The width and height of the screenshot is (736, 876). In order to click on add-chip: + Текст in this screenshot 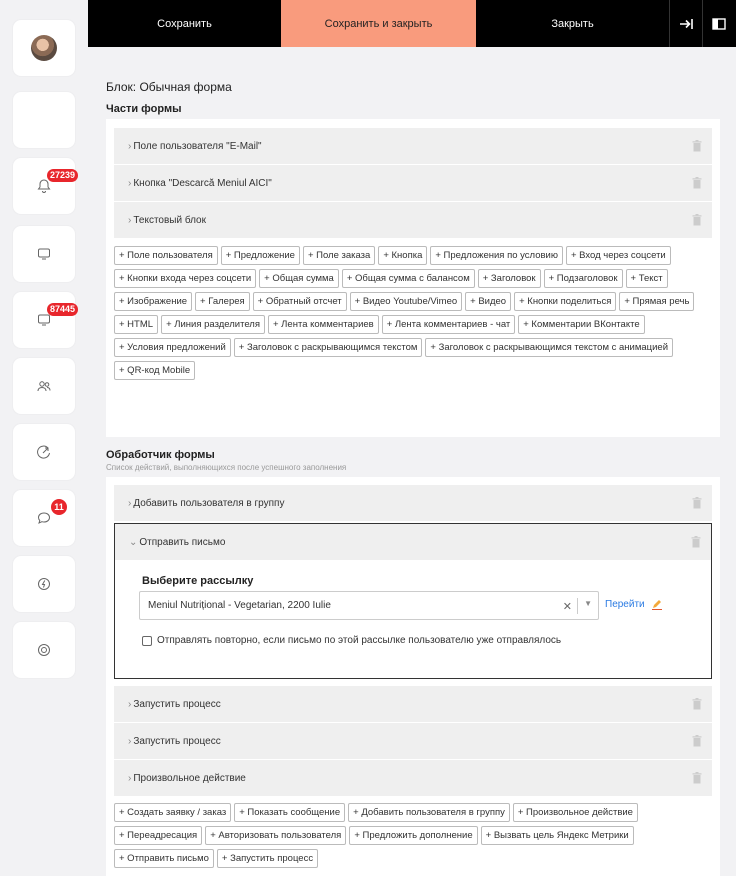, I will do `click(646, 278)`.